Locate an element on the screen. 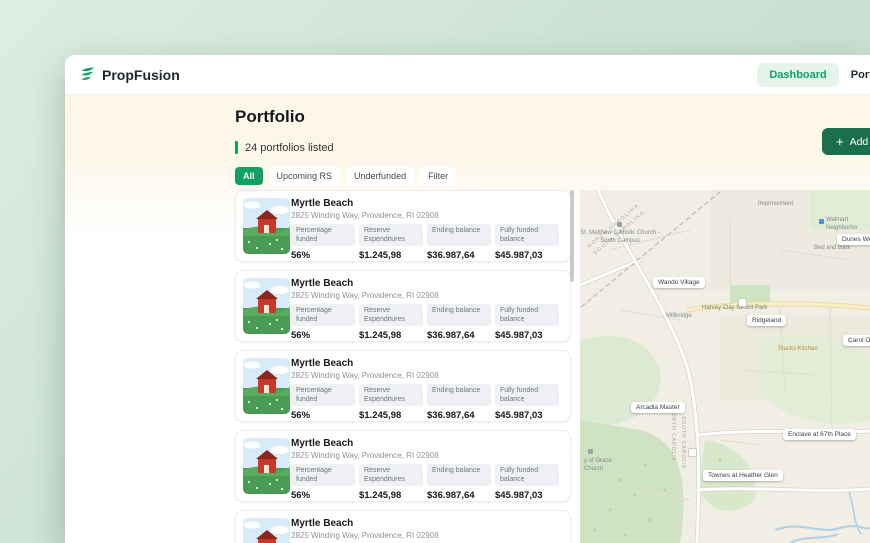  map-marker-dunes-west: Dunes West is located at coordinates (853, 239).